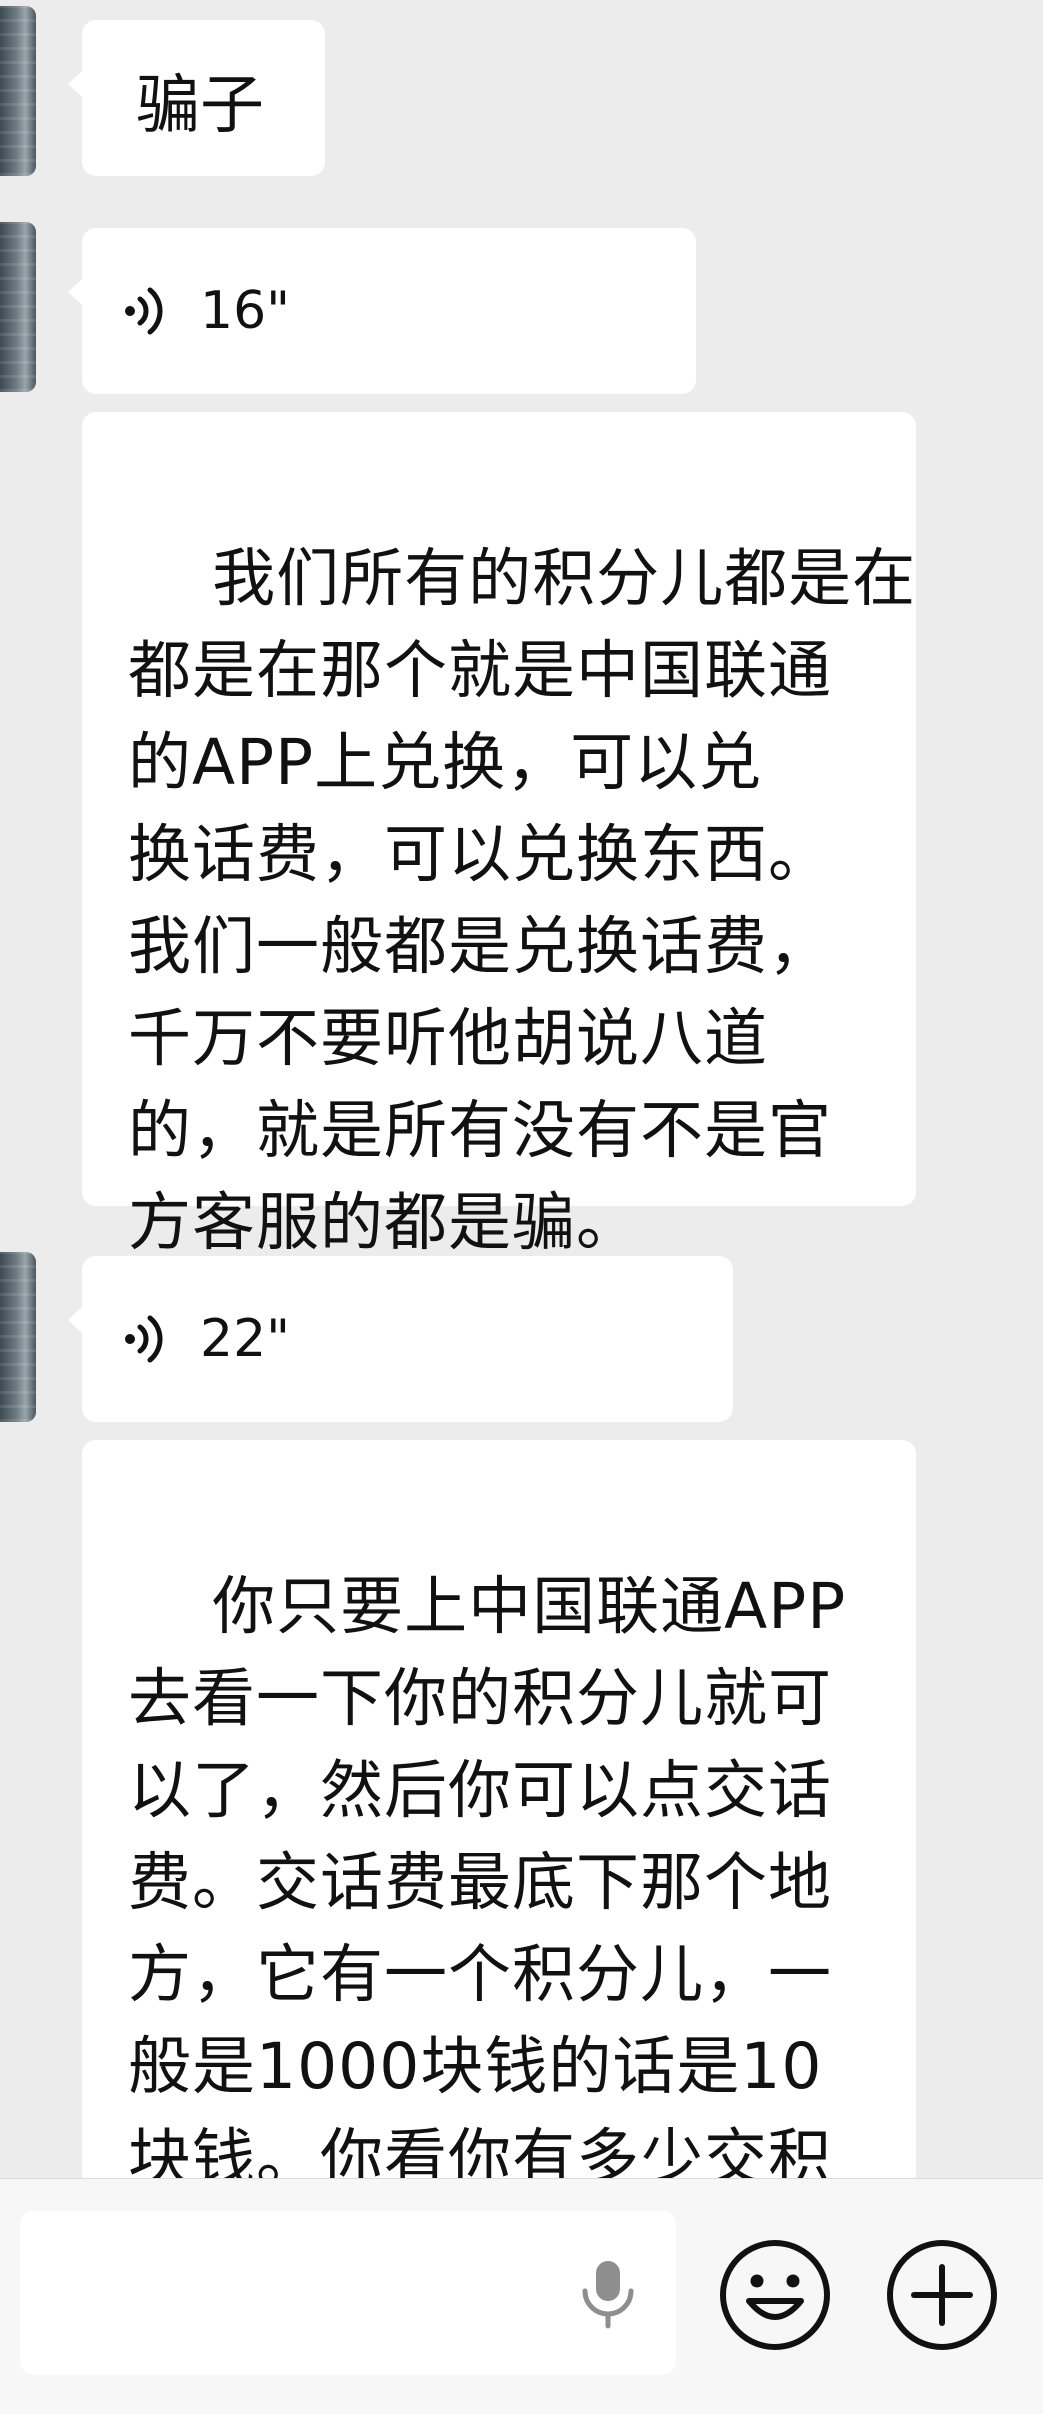 This screenshot has width=1043, height=2414. I want to click on plus-icon, so click(942, 2295).